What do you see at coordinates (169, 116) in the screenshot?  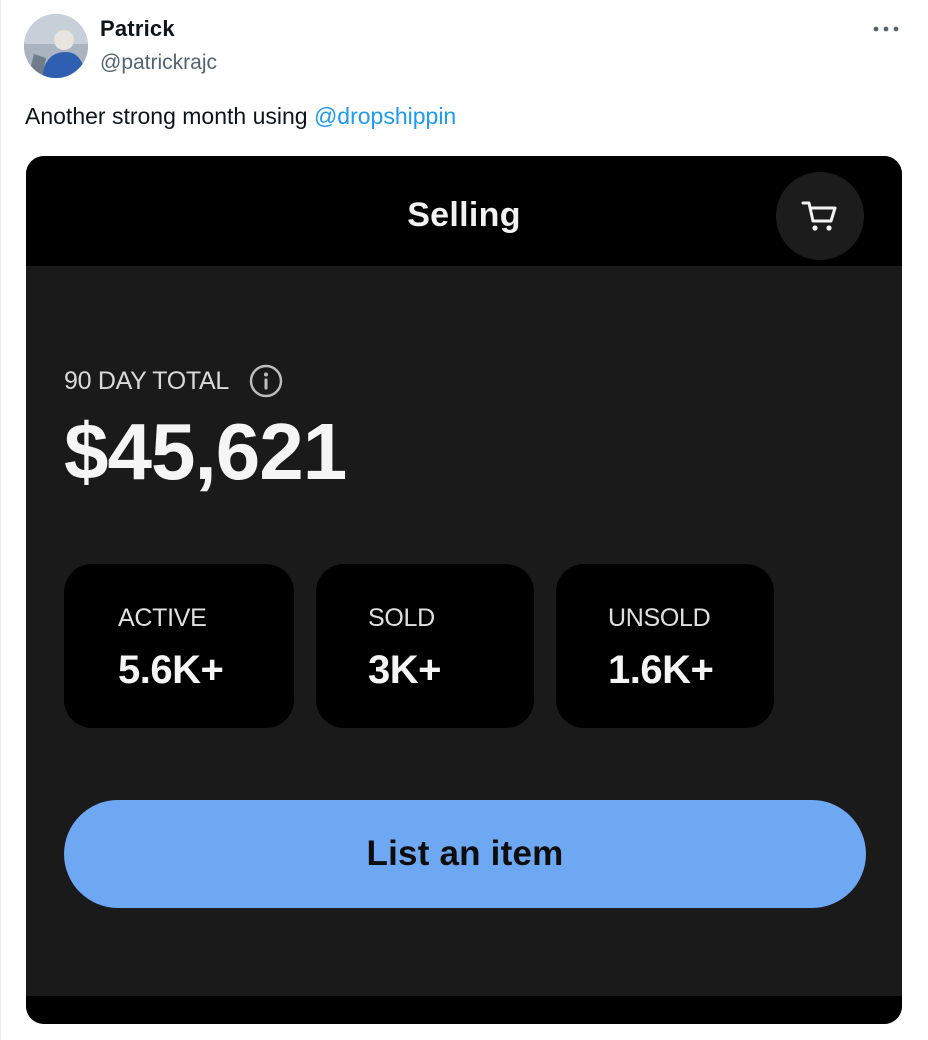 I see `tweet-text-body: Another strong month using` at bounding box center [169, 116].